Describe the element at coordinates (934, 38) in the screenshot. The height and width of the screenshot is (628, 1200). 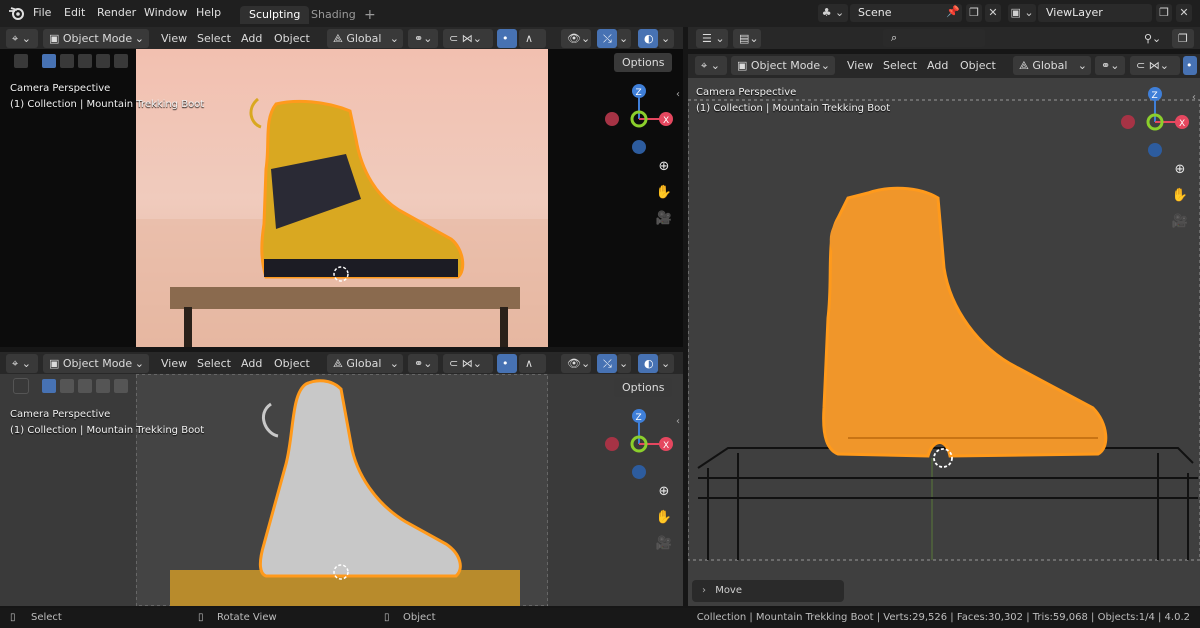
I see `outliner-search-input: ⌕` at that location.